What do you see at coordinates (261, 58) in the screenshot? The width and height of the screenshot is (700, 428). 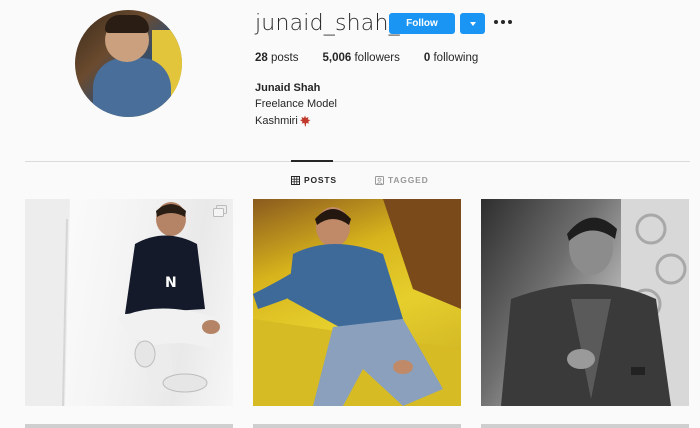 I see `posts-count: 28` at bounding box center [261, 58].